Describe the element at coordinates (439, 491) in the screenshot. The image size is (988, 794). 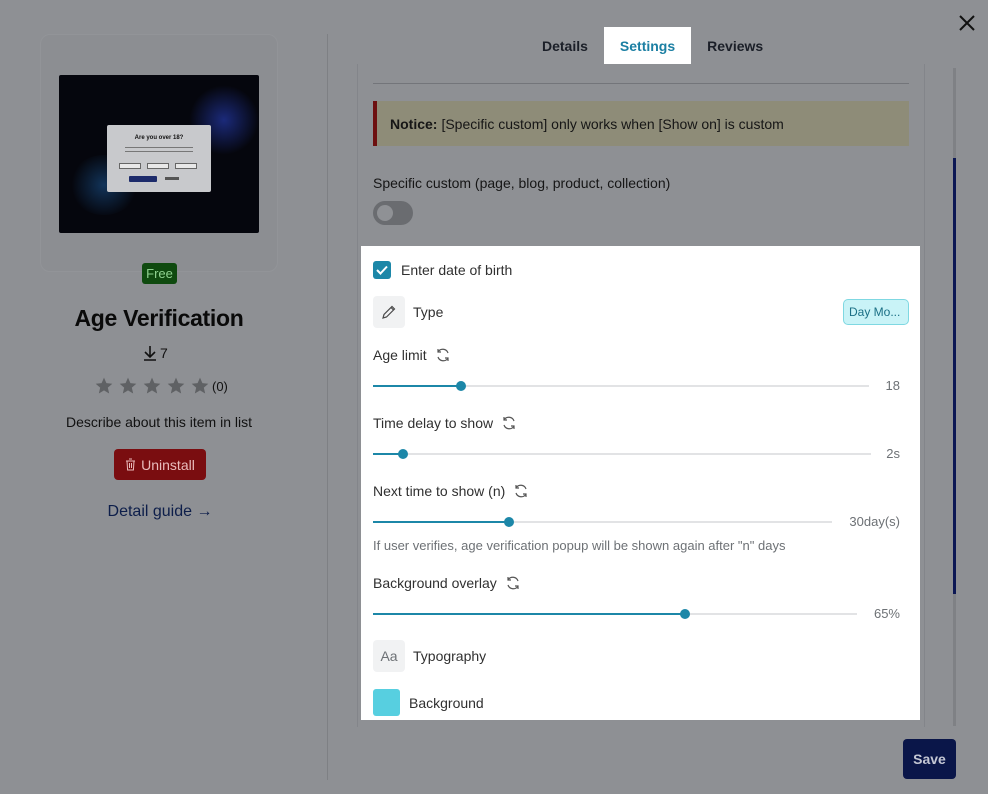
I see `next-time-label: Next time to show (n)` at that location.